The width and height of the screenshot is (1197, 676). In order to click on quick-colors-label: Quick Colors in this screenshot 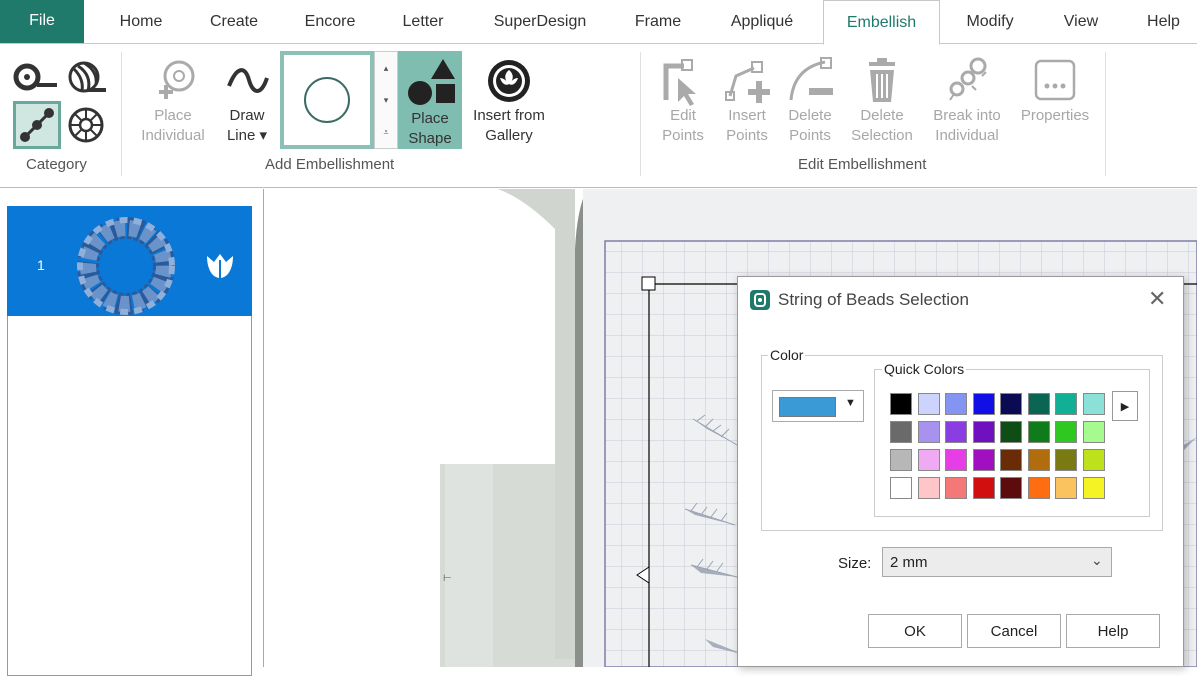, I will do `click(924, 369)`.